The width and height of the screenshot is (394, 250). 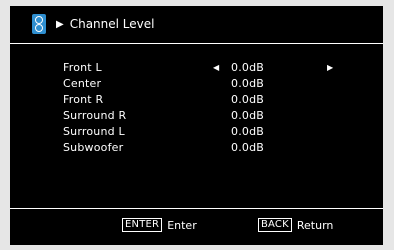 I want to click on channel-label: Surround R, so click(x=95, y=115).